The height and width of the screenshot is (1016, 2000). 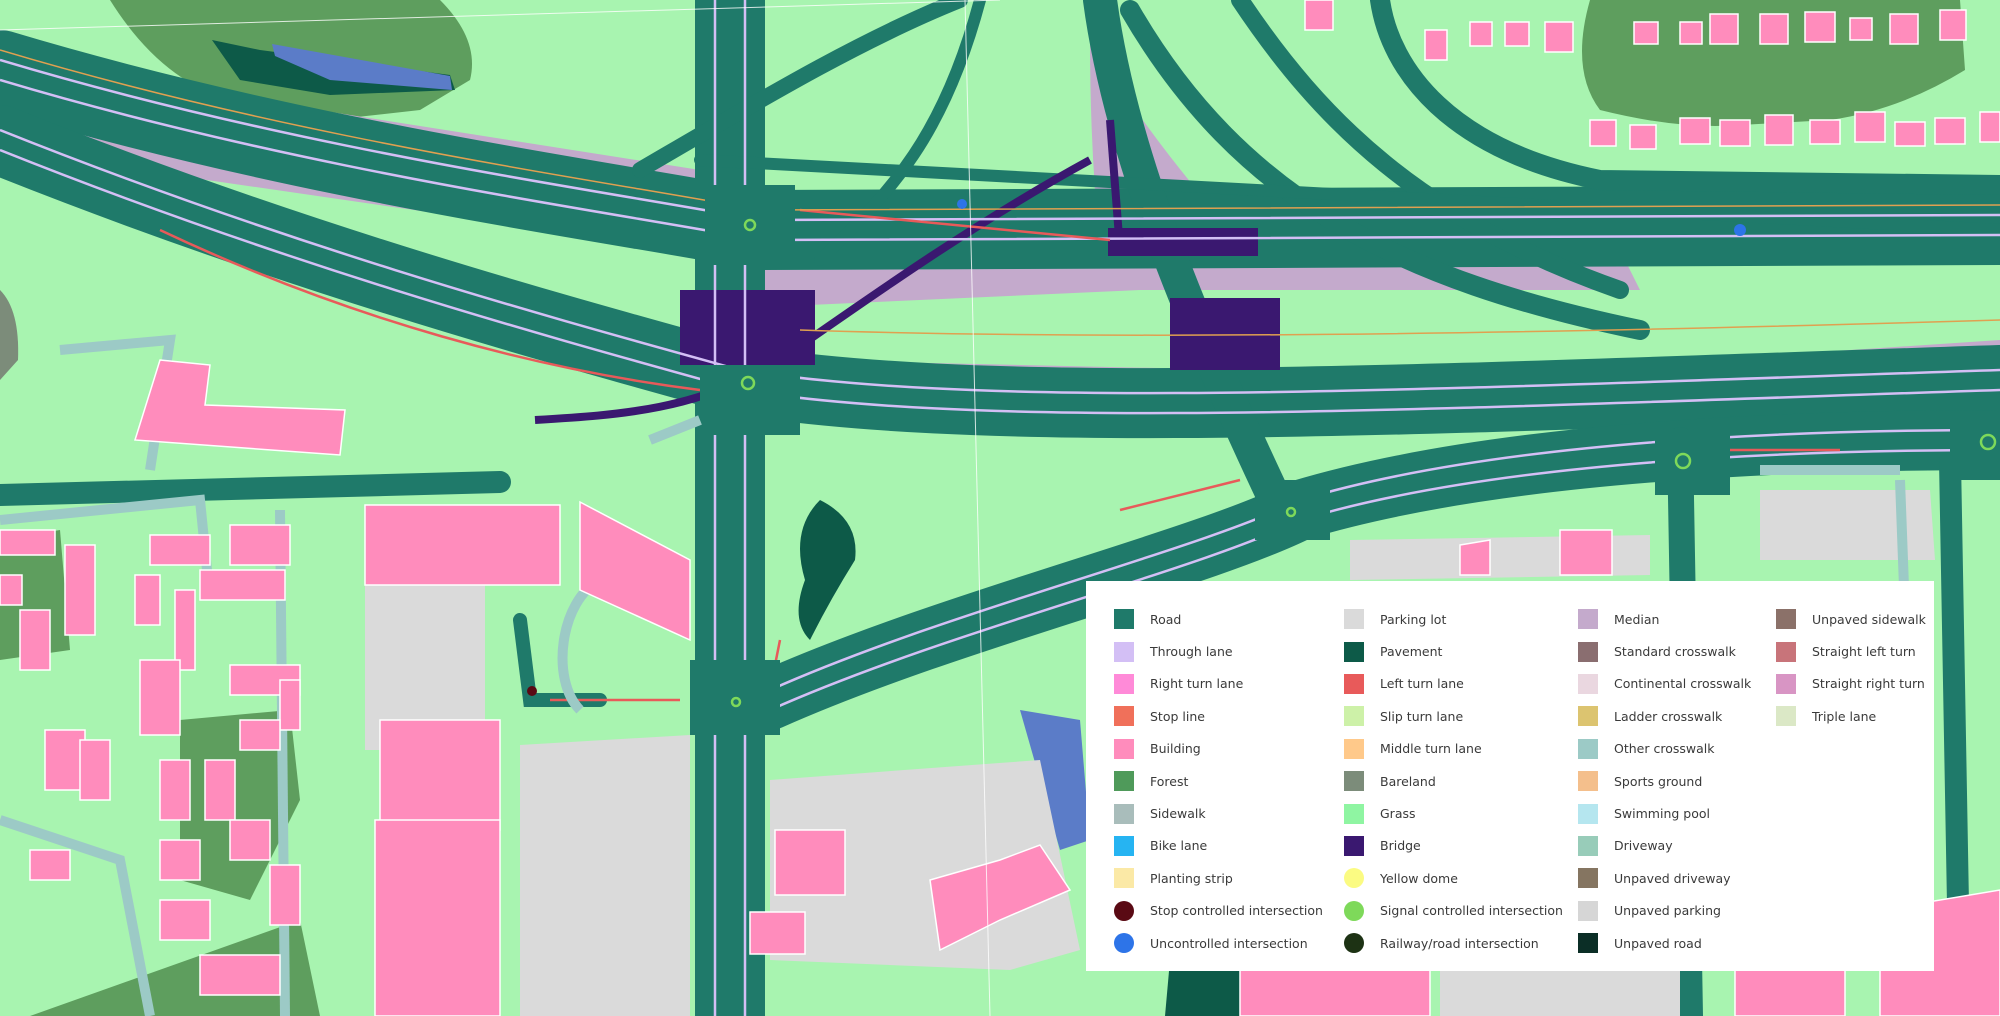 I want to click on legend-label: Slip turn lane, so click(x=1422, y=716).